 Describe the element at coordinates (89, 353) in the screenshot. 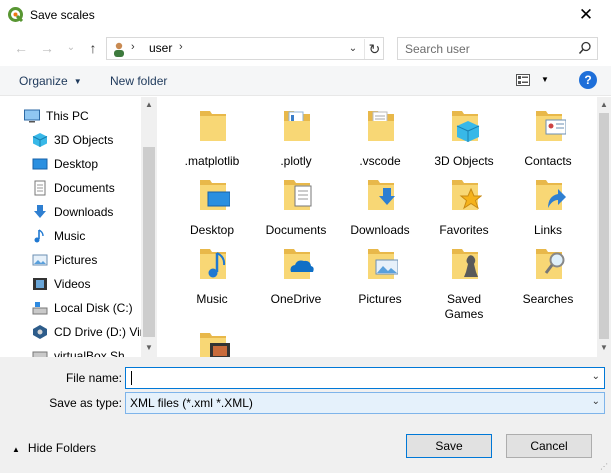

I see `nav-item-label: virtualBox Sh` at that location.